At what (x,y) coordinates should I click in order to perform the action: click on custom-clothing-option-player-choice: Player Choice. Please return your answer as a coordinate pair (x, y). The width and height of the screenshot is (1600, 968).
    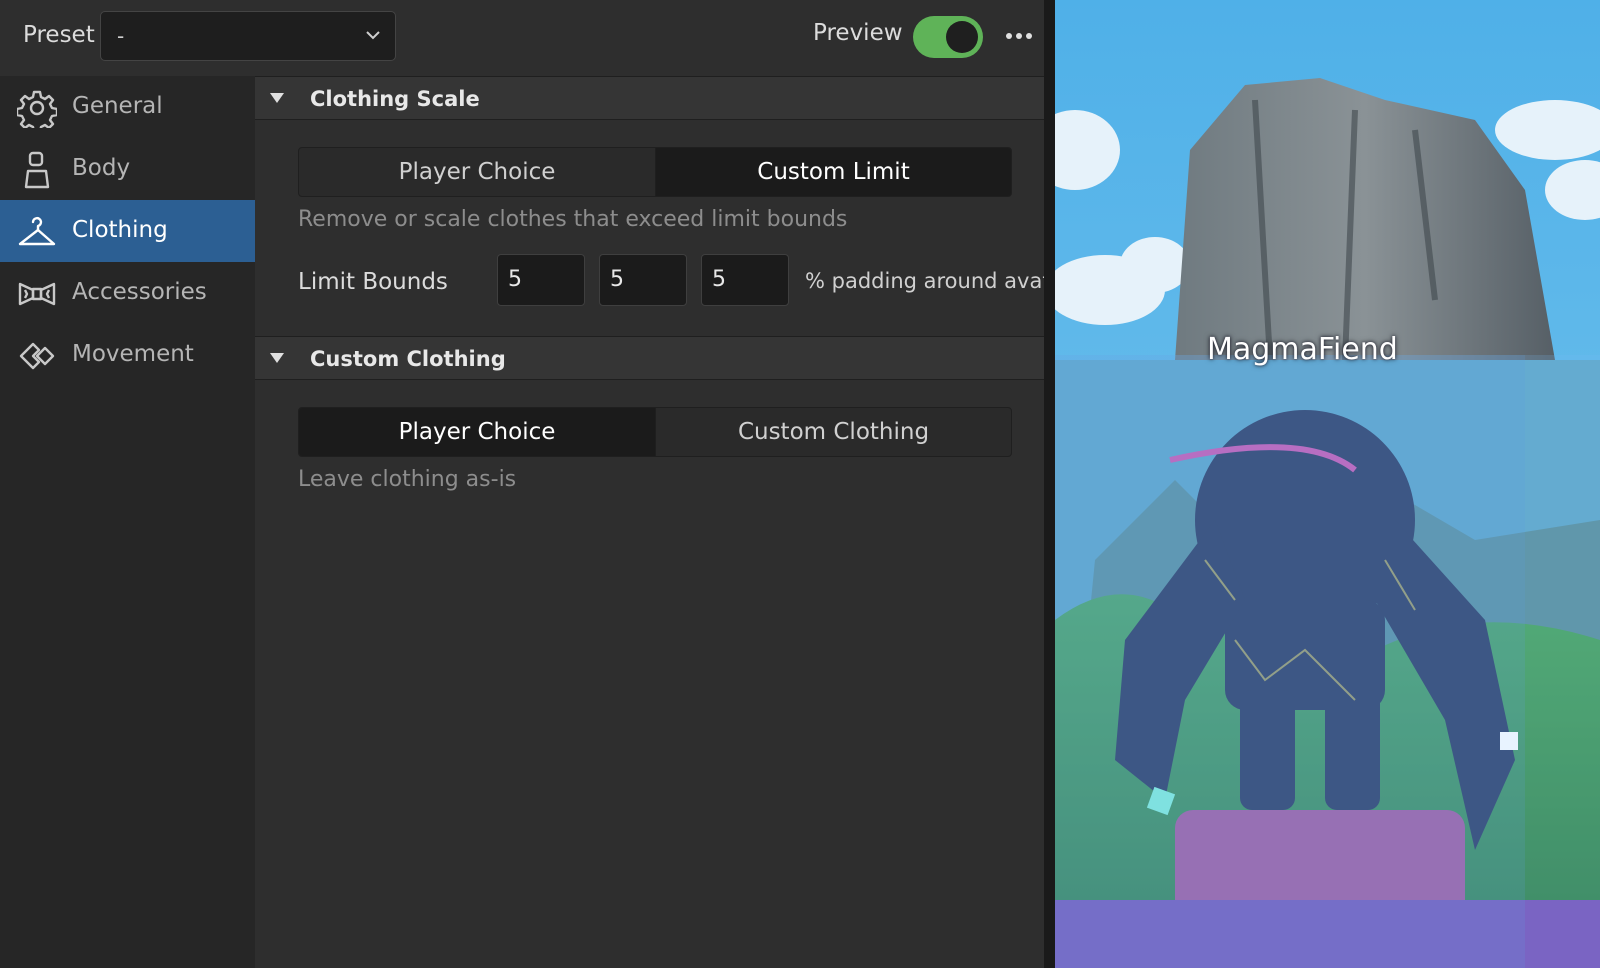
    Looking at the image, I should click on (477, 432).